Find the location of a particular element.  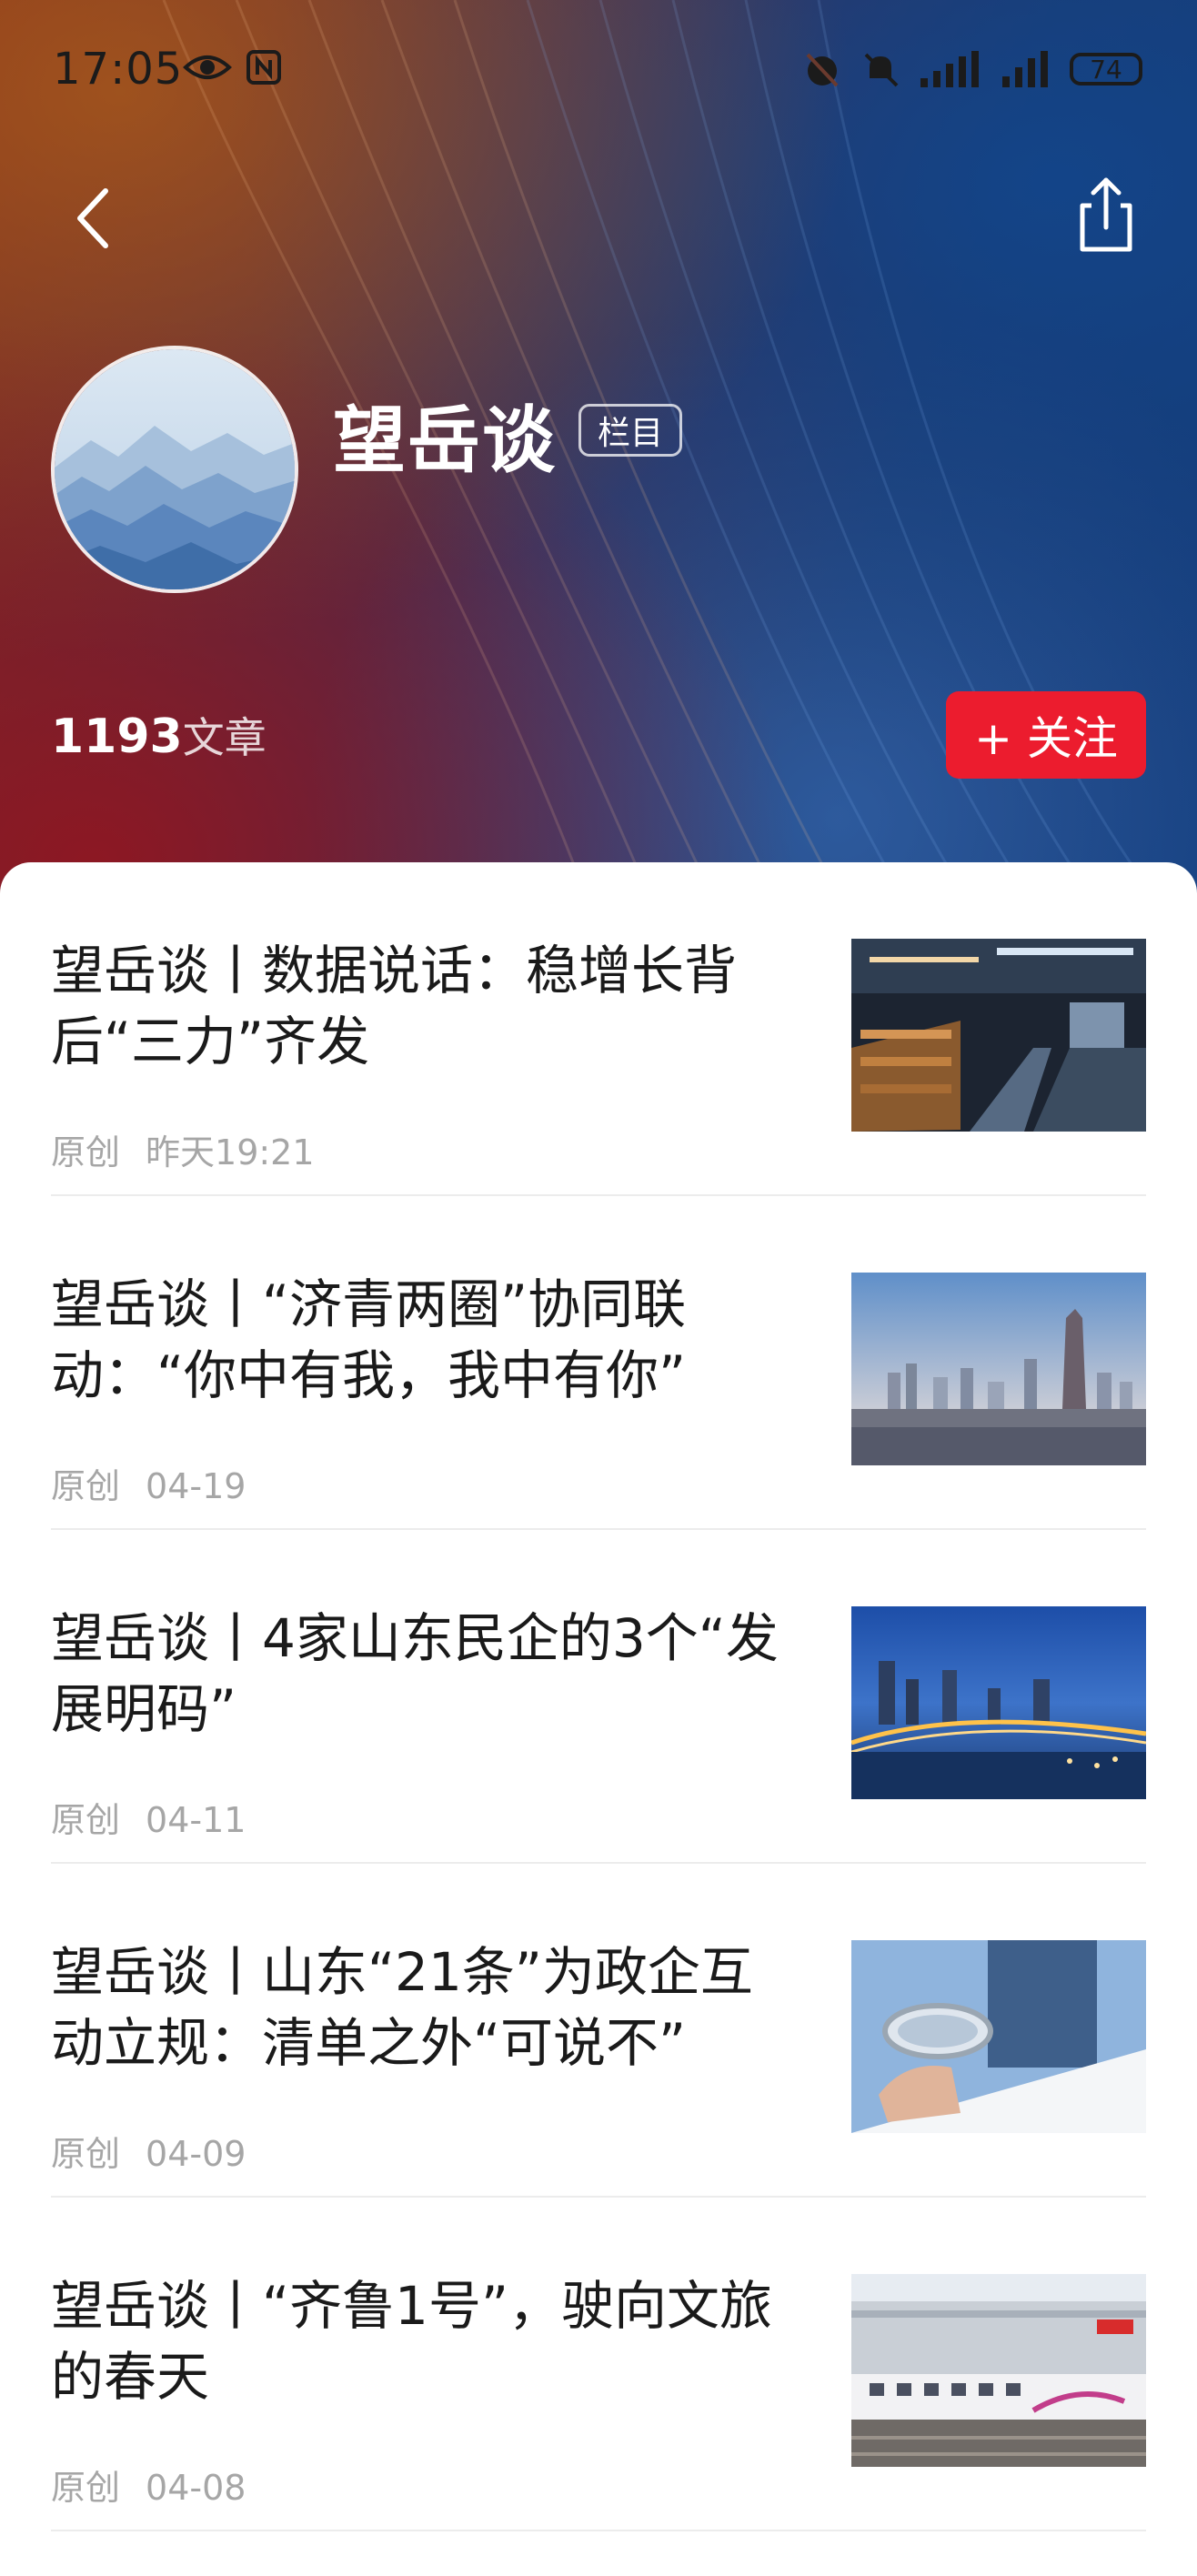

share-icon is located at coordinates (1106, 214).